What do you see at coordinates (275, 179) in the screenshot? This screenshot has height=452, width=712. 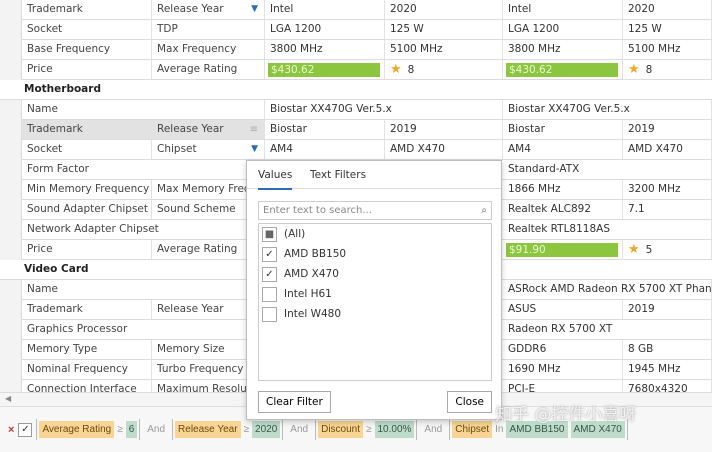 I see `tab-values: Values` at bounding box center [275, 179].